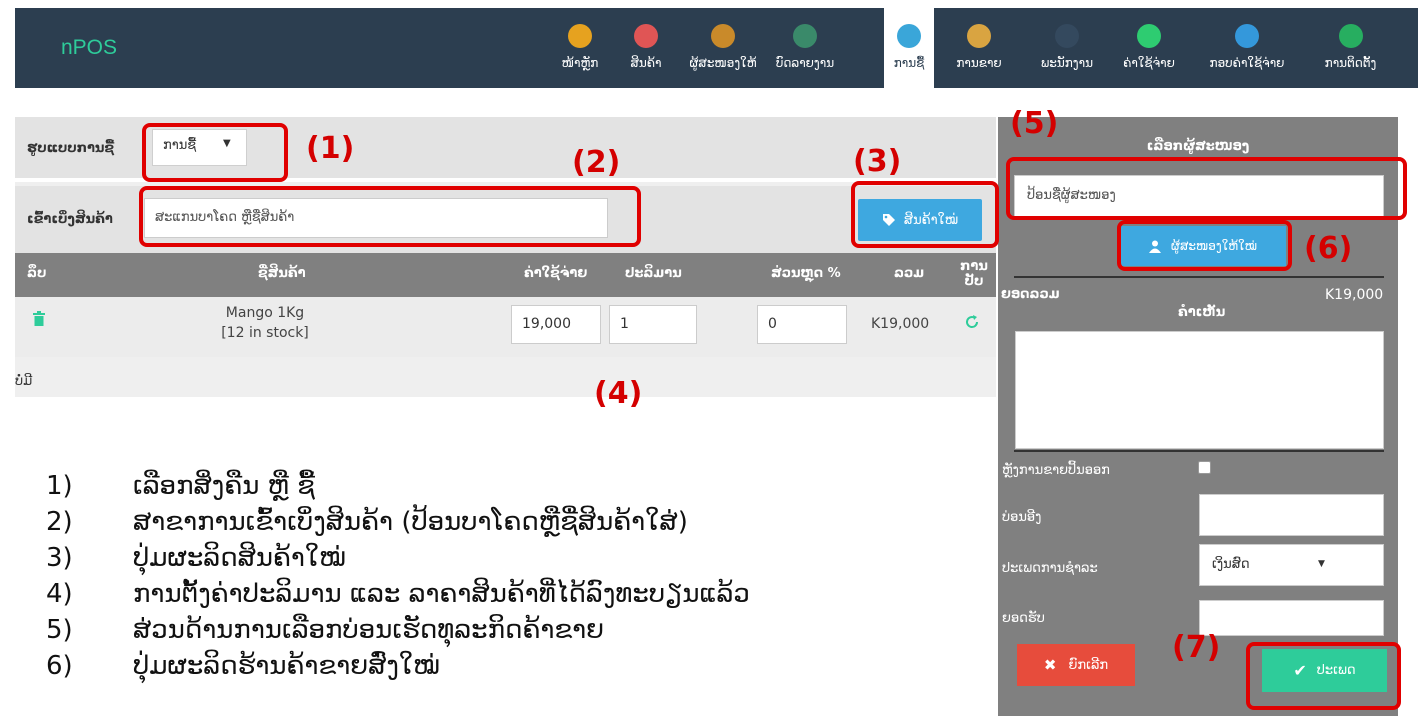 The height and width of the screenshot is (716, 1419). I want to click on nav-item-8: ກອບຄ່າໃຊ້ຈ່າຍ, so click(1247, 48).